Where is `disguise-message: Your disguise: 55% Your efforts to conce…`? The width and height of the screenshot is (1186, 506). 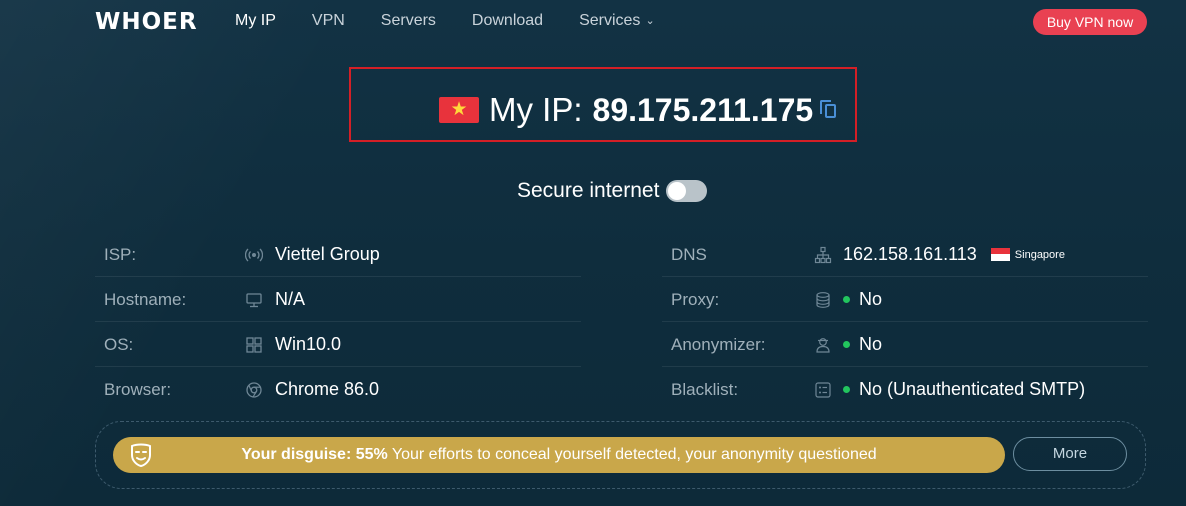
disguise-message: Your disguise: 55% Your efforts to conce… is located at coordinates (559, 455).